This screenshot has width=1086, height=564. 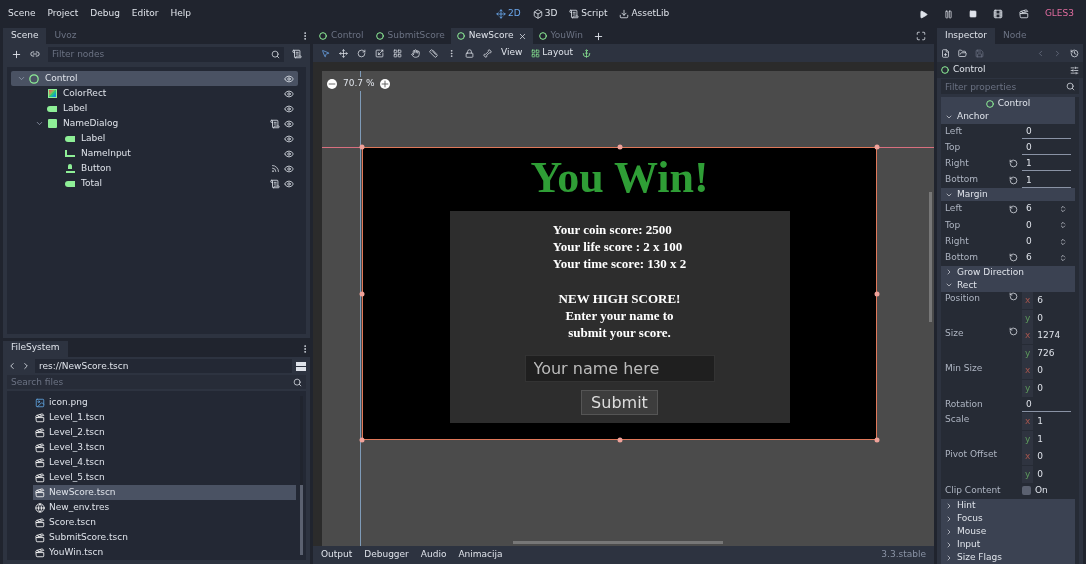 I want to click on pan-tool-icon, so click(x=415, y=53).